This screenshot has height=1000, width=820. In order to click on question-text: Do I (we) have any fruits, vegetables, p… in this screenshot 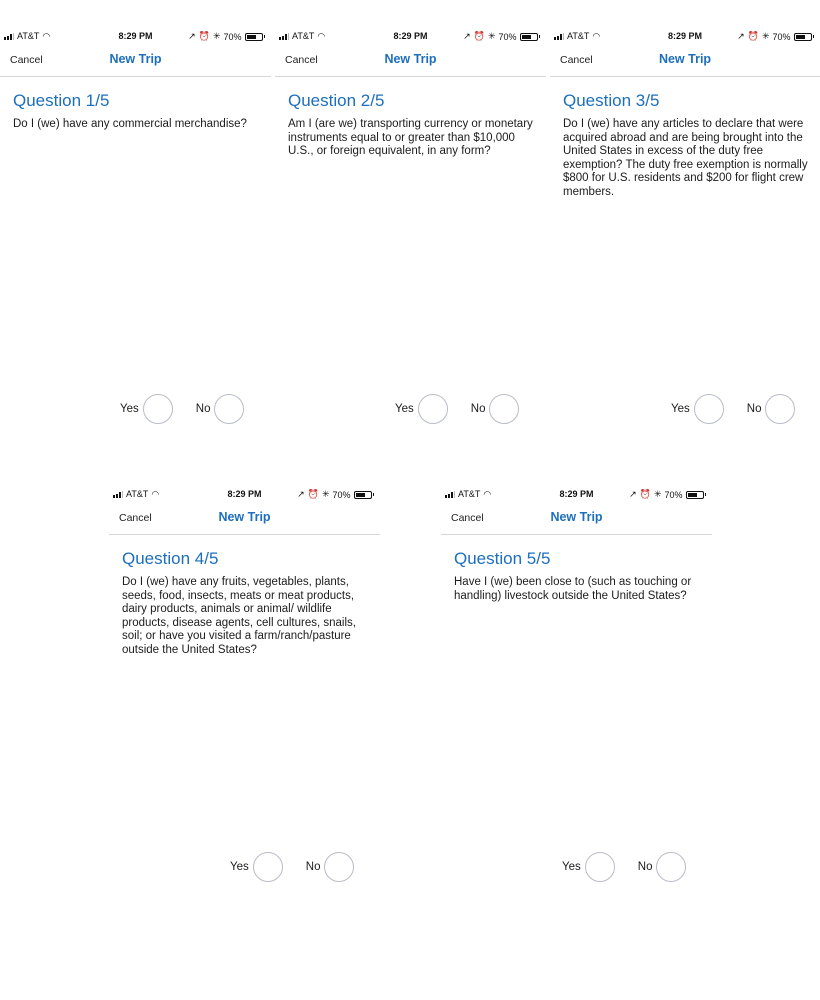, I will do `click(239, 616)`.